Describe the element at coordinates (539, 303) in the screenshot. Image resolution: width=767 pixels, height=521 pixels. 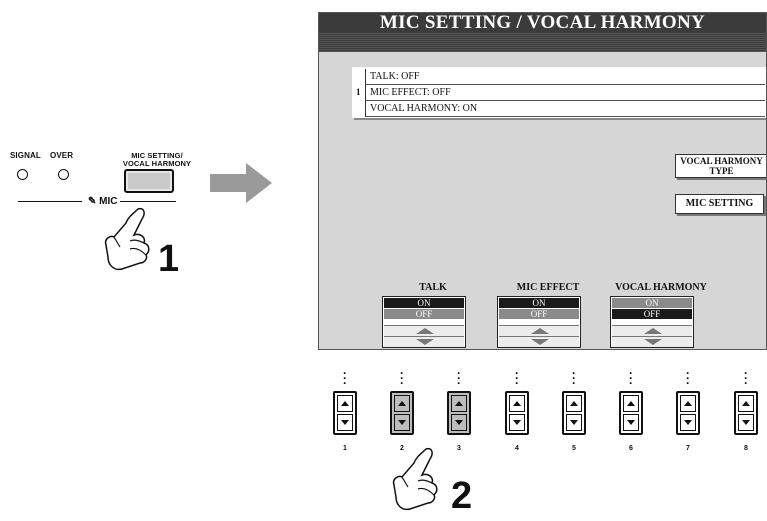
I see `mic-effect-on-option: ON` at that location.